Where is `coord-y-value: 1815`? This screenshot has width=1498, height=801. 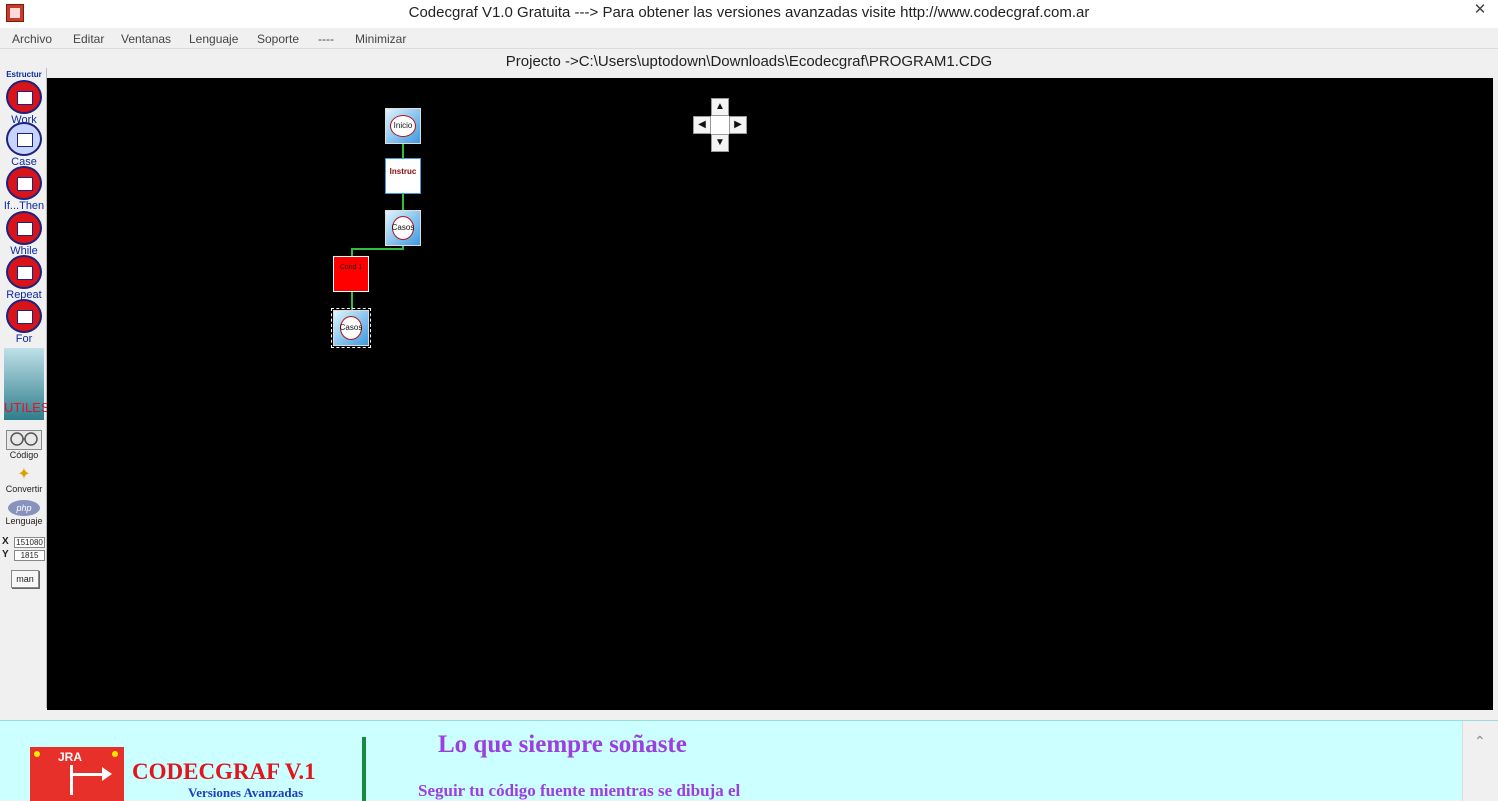 coord-y-value: 1815 is located at coordinates (29, 555).